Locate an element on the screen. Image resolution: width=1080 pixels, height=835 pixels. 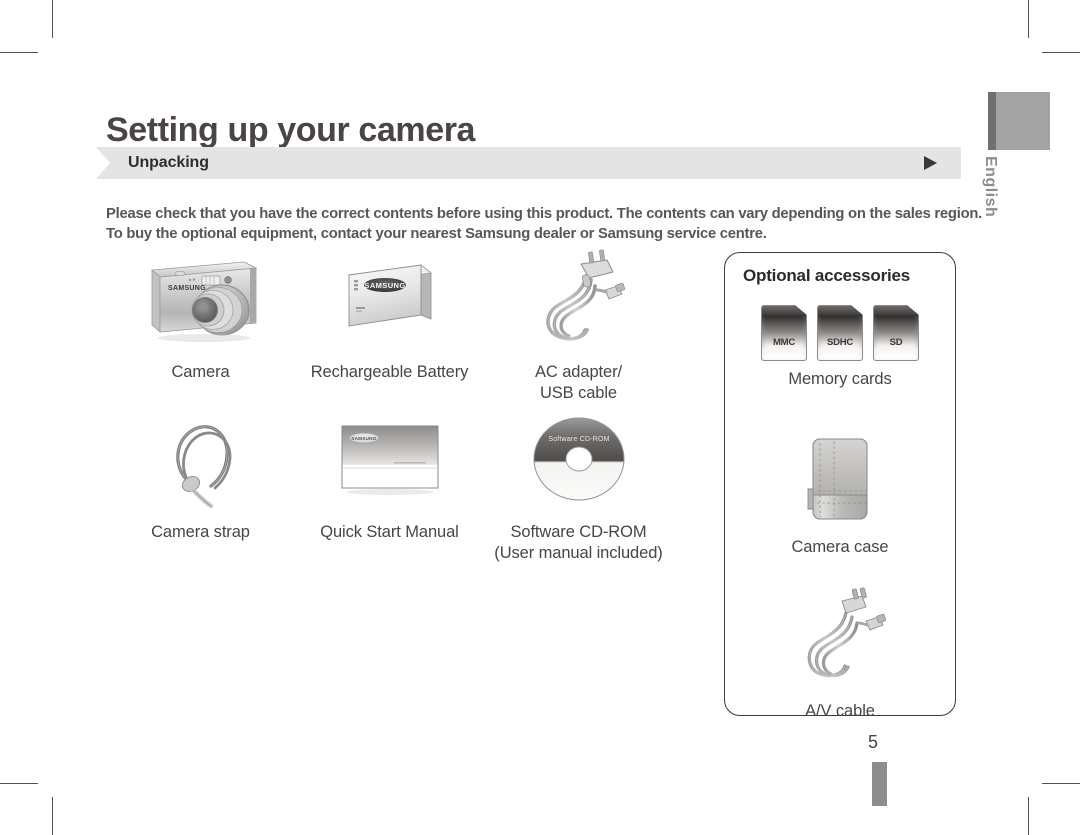
package-item-label-line-2: (User manual included) is located at coordinates (578, 553).